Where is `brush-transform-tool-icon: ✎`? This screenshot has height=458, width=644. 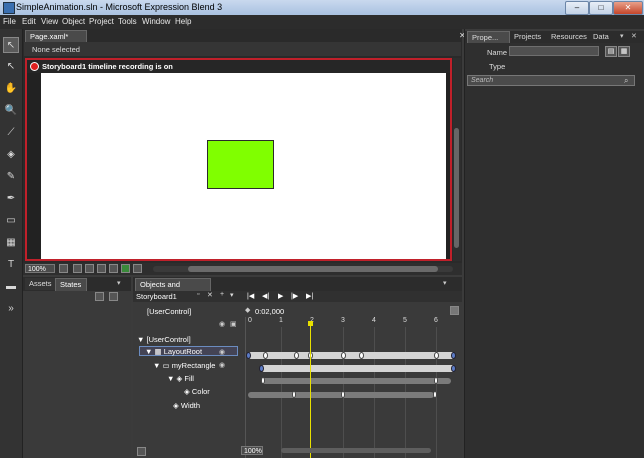 brush-transform-tool-icon: ✎ is located at coordinates (11, 177).